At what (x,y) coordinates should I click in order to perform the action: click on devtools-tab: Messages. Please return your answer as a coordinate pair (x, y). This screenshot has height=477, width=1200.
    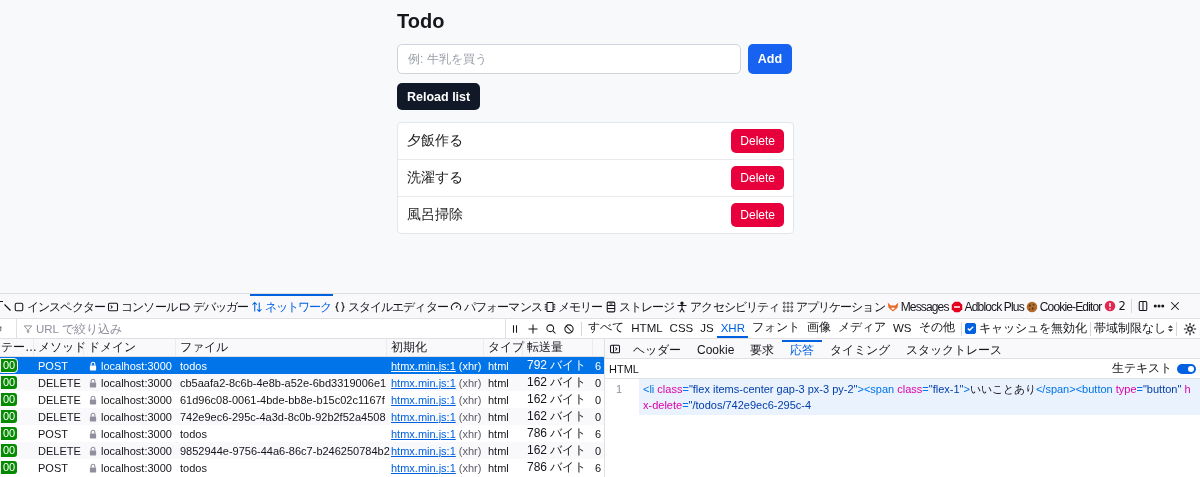
    Looking at the image, I should click on (917, 306).